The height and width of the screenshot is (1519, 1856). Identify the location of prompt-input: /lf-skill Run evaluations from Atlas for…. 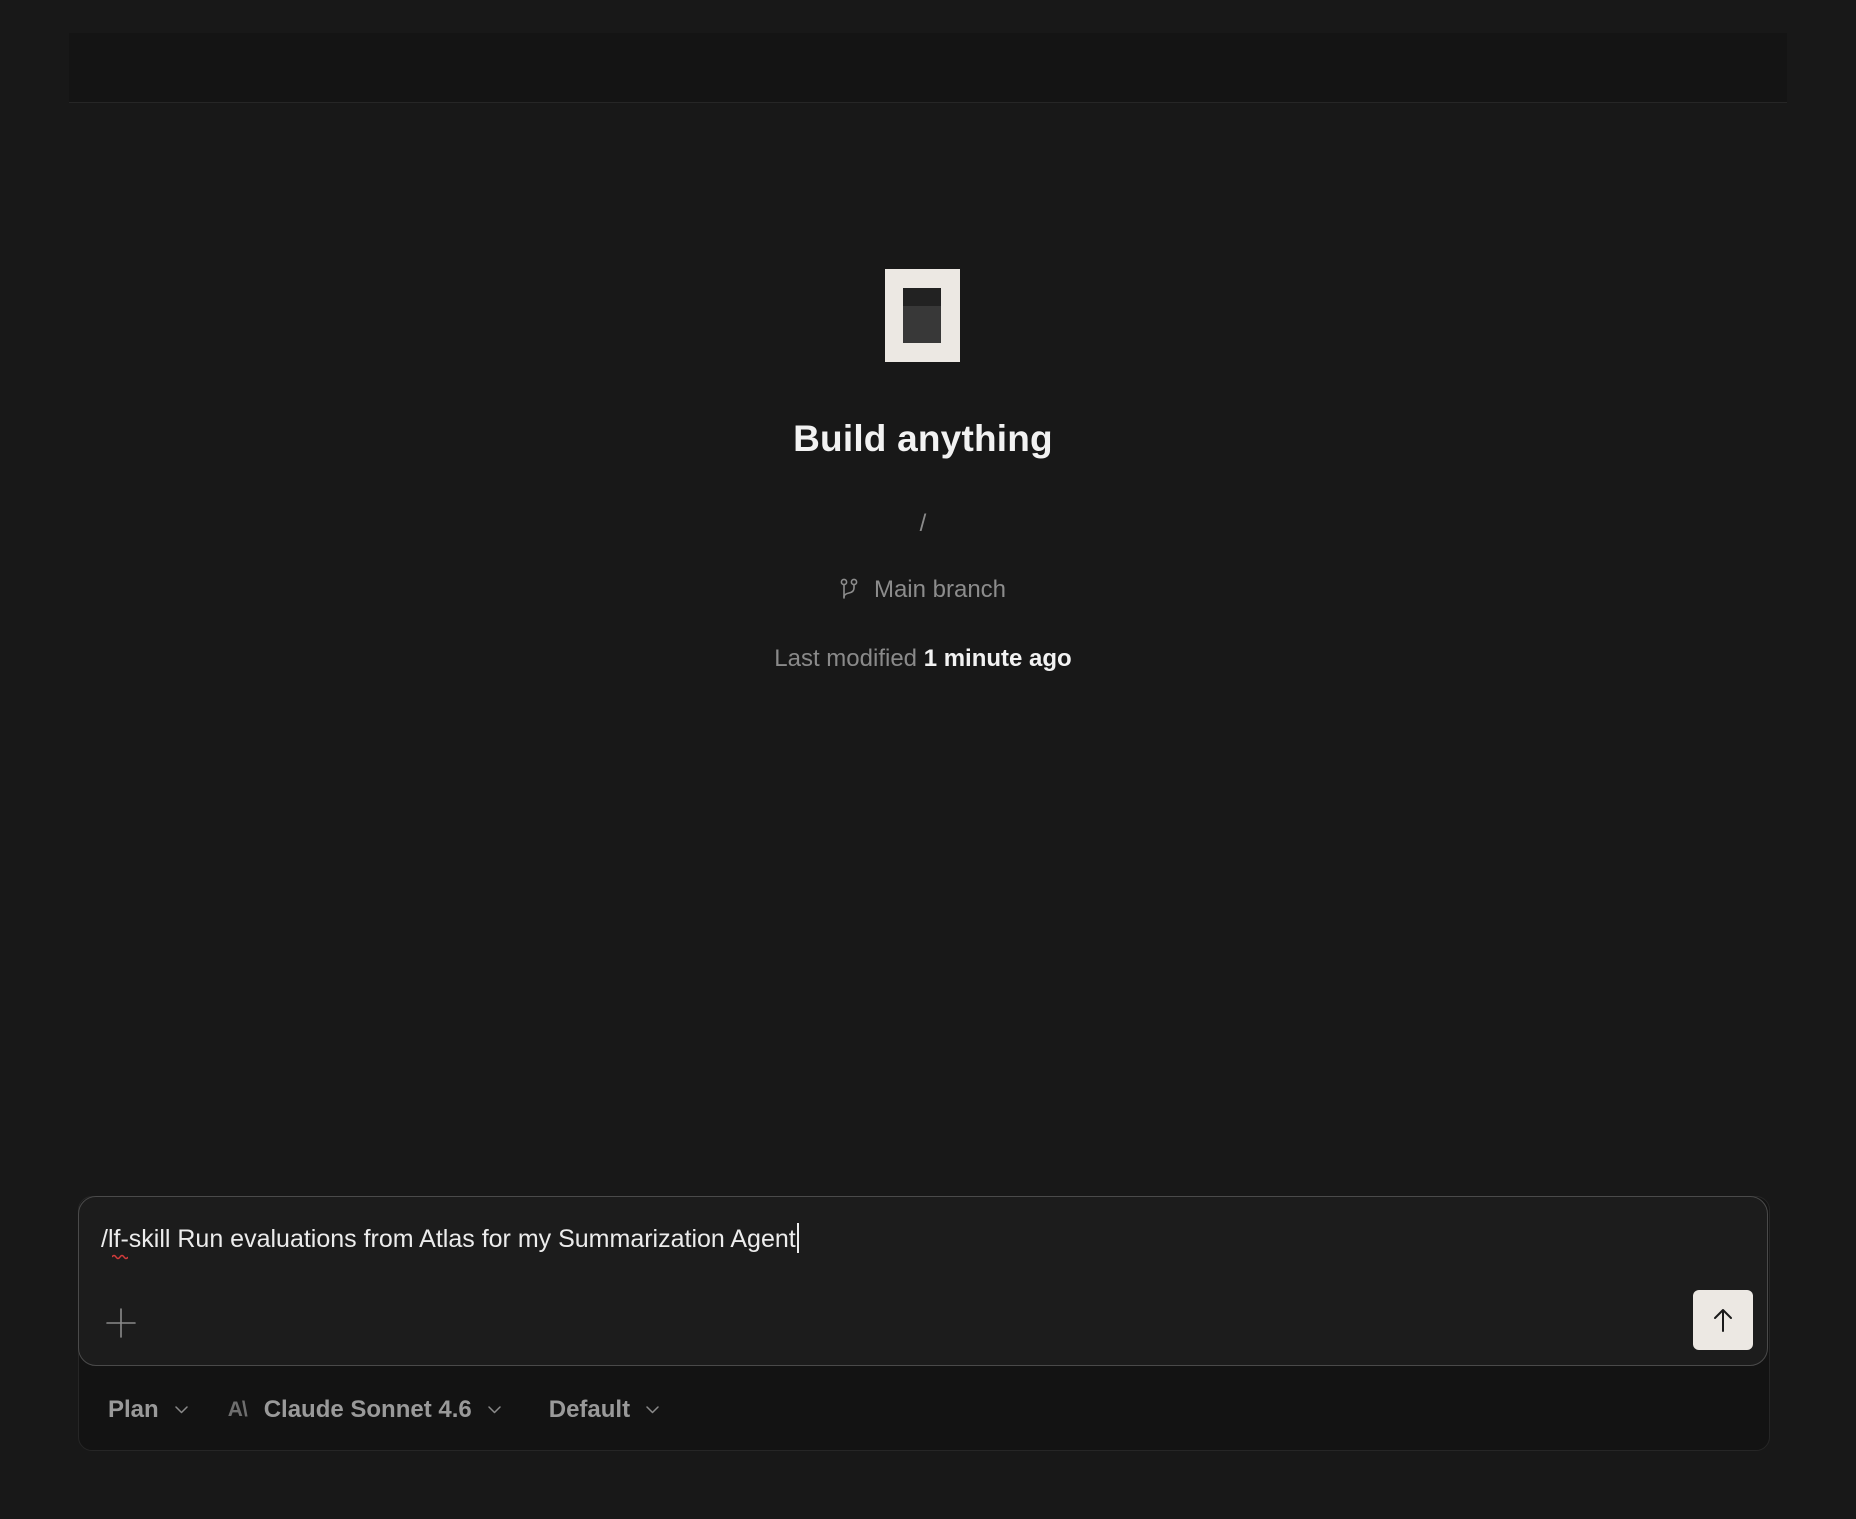
(450, 1241).